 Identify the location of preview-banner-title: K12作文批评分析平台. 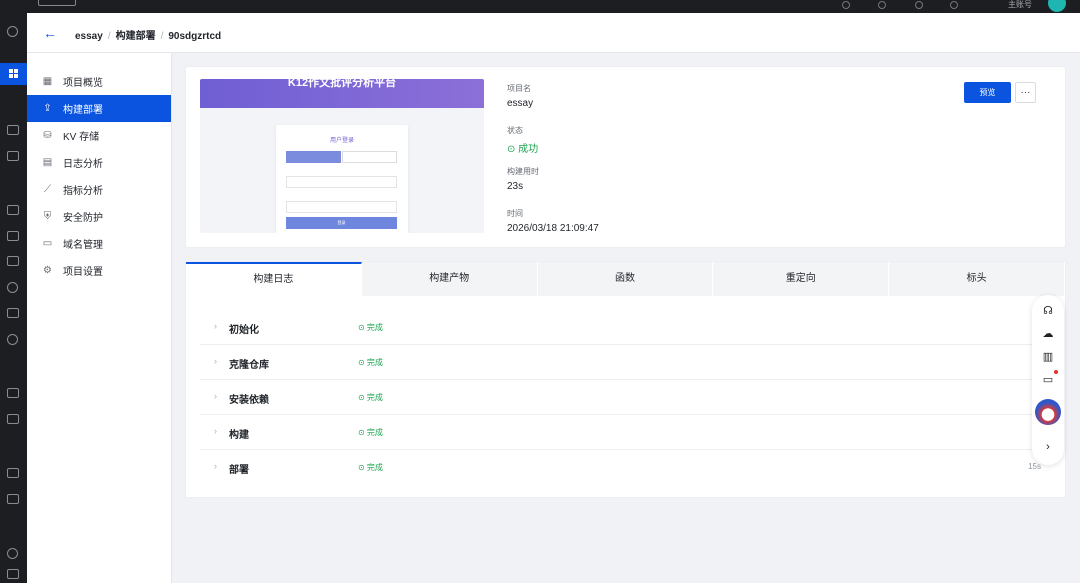
(342, 84).